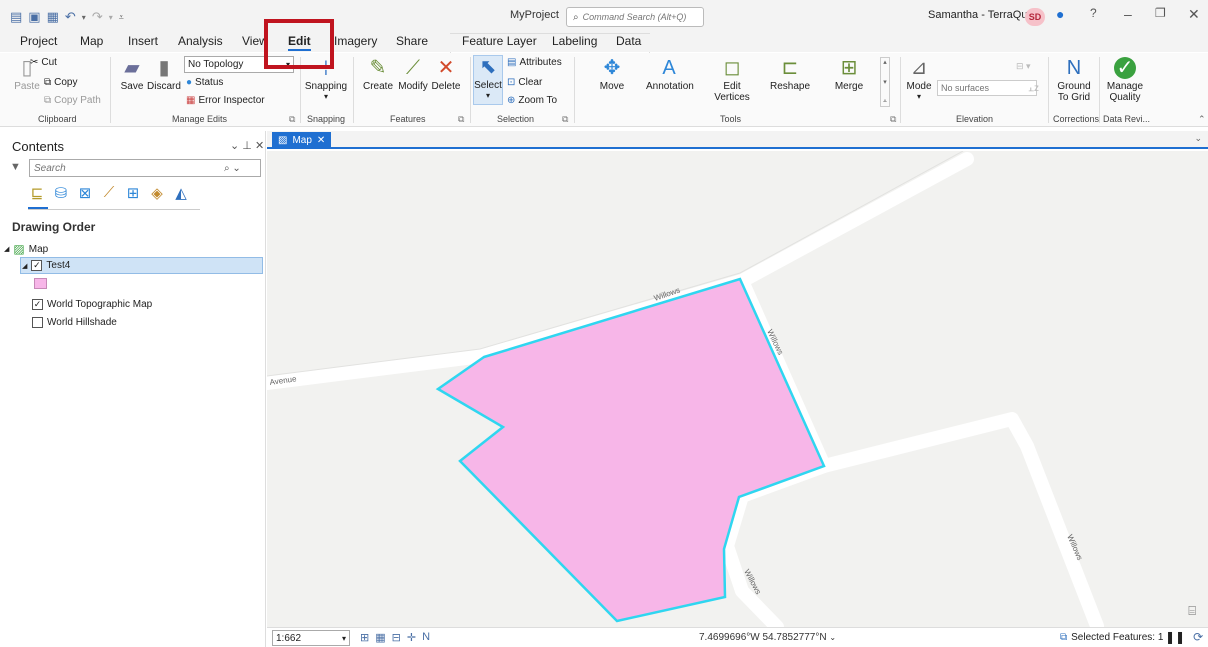 The width and height of the screenshot is (1208, 647). Describe the element at coordinates (628, 41) in the screenshot. I see `tab-data: Data` at that location.